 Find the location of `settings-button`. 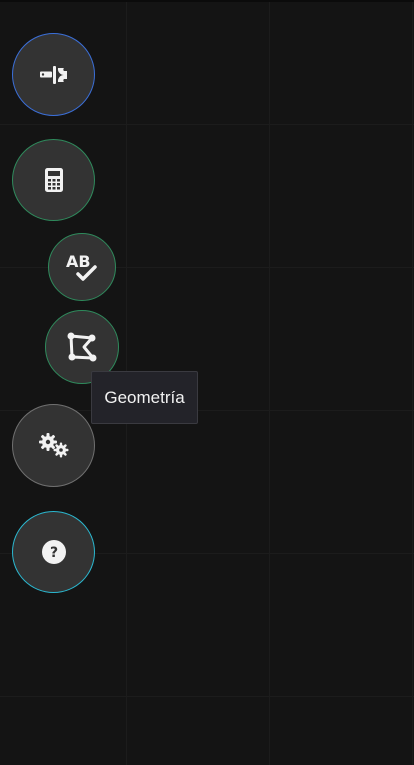

settings-button is located at coordinates (53, 445).